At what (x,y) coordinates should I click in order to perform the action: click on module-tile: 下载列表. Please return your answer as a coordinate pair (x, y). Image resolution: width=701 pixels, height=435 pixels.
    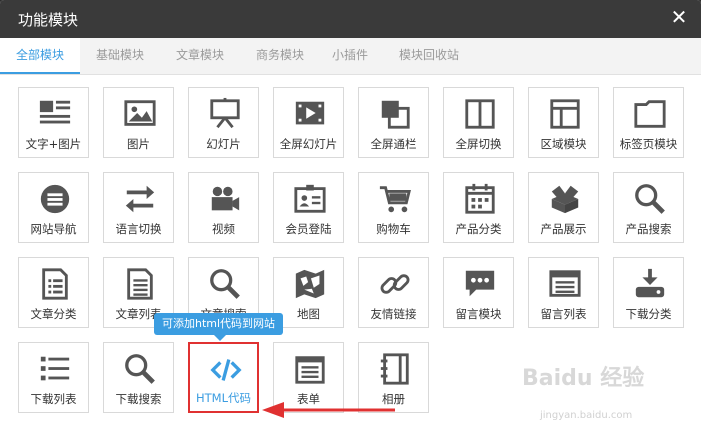
    Looking at the image, I should click on (53, 377).